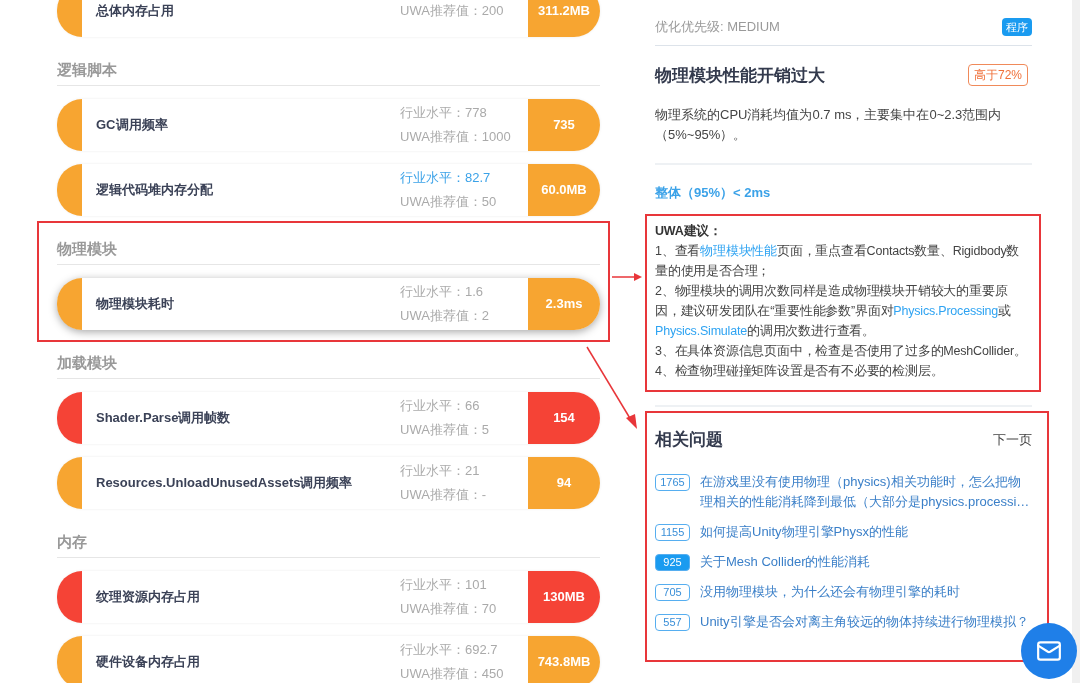  I want to click on metric-value: 311.2MB, so click(564, 18).